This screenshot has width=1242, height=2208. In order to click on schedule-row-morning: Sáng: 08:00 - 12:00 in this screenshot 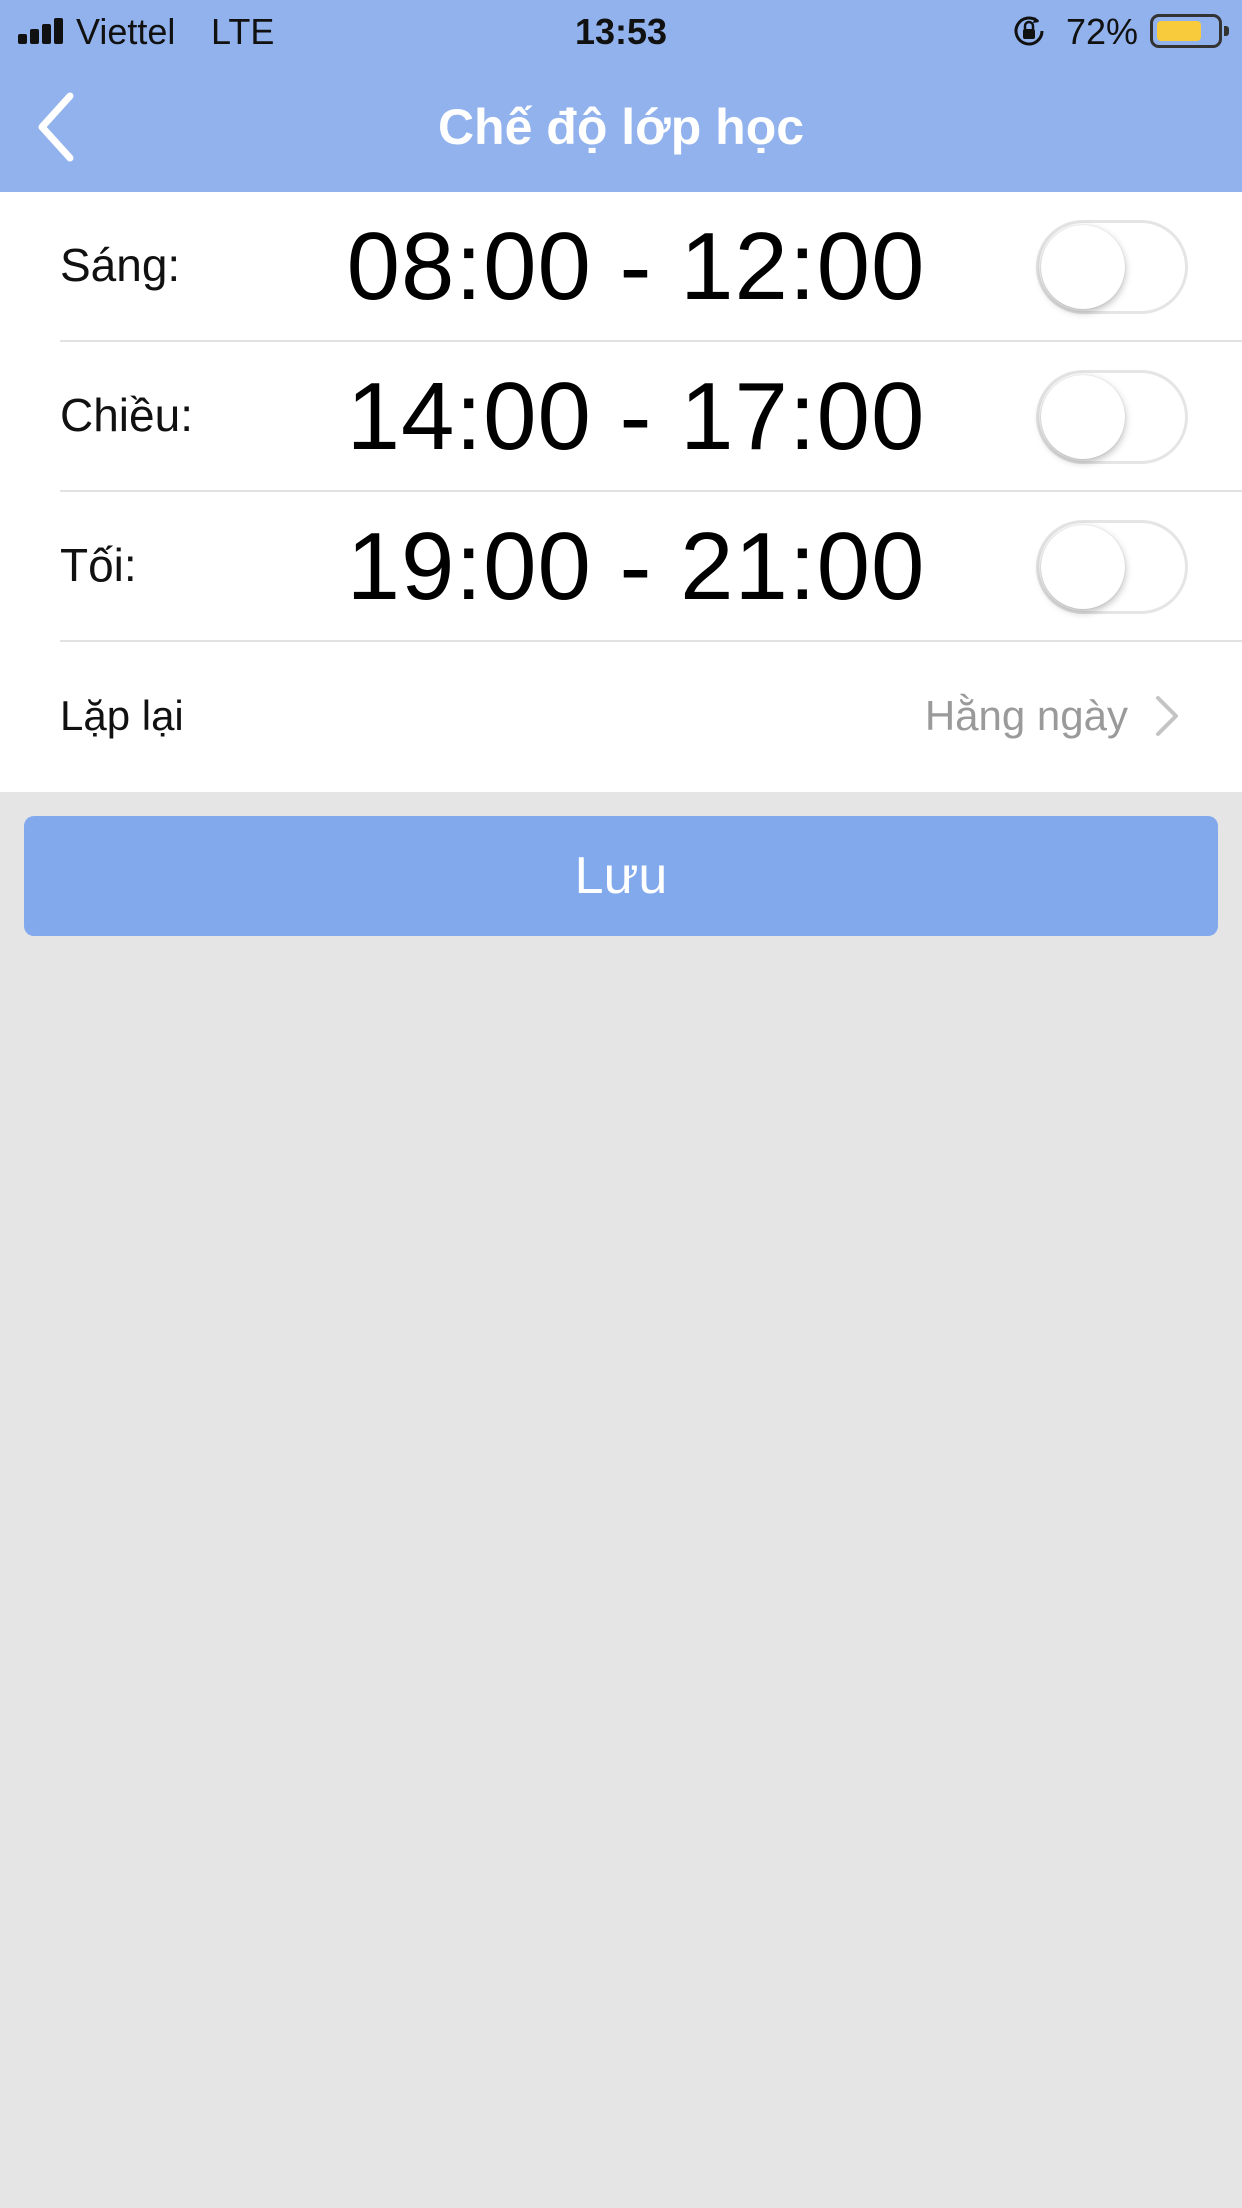, I will do `click(621, 267)`.